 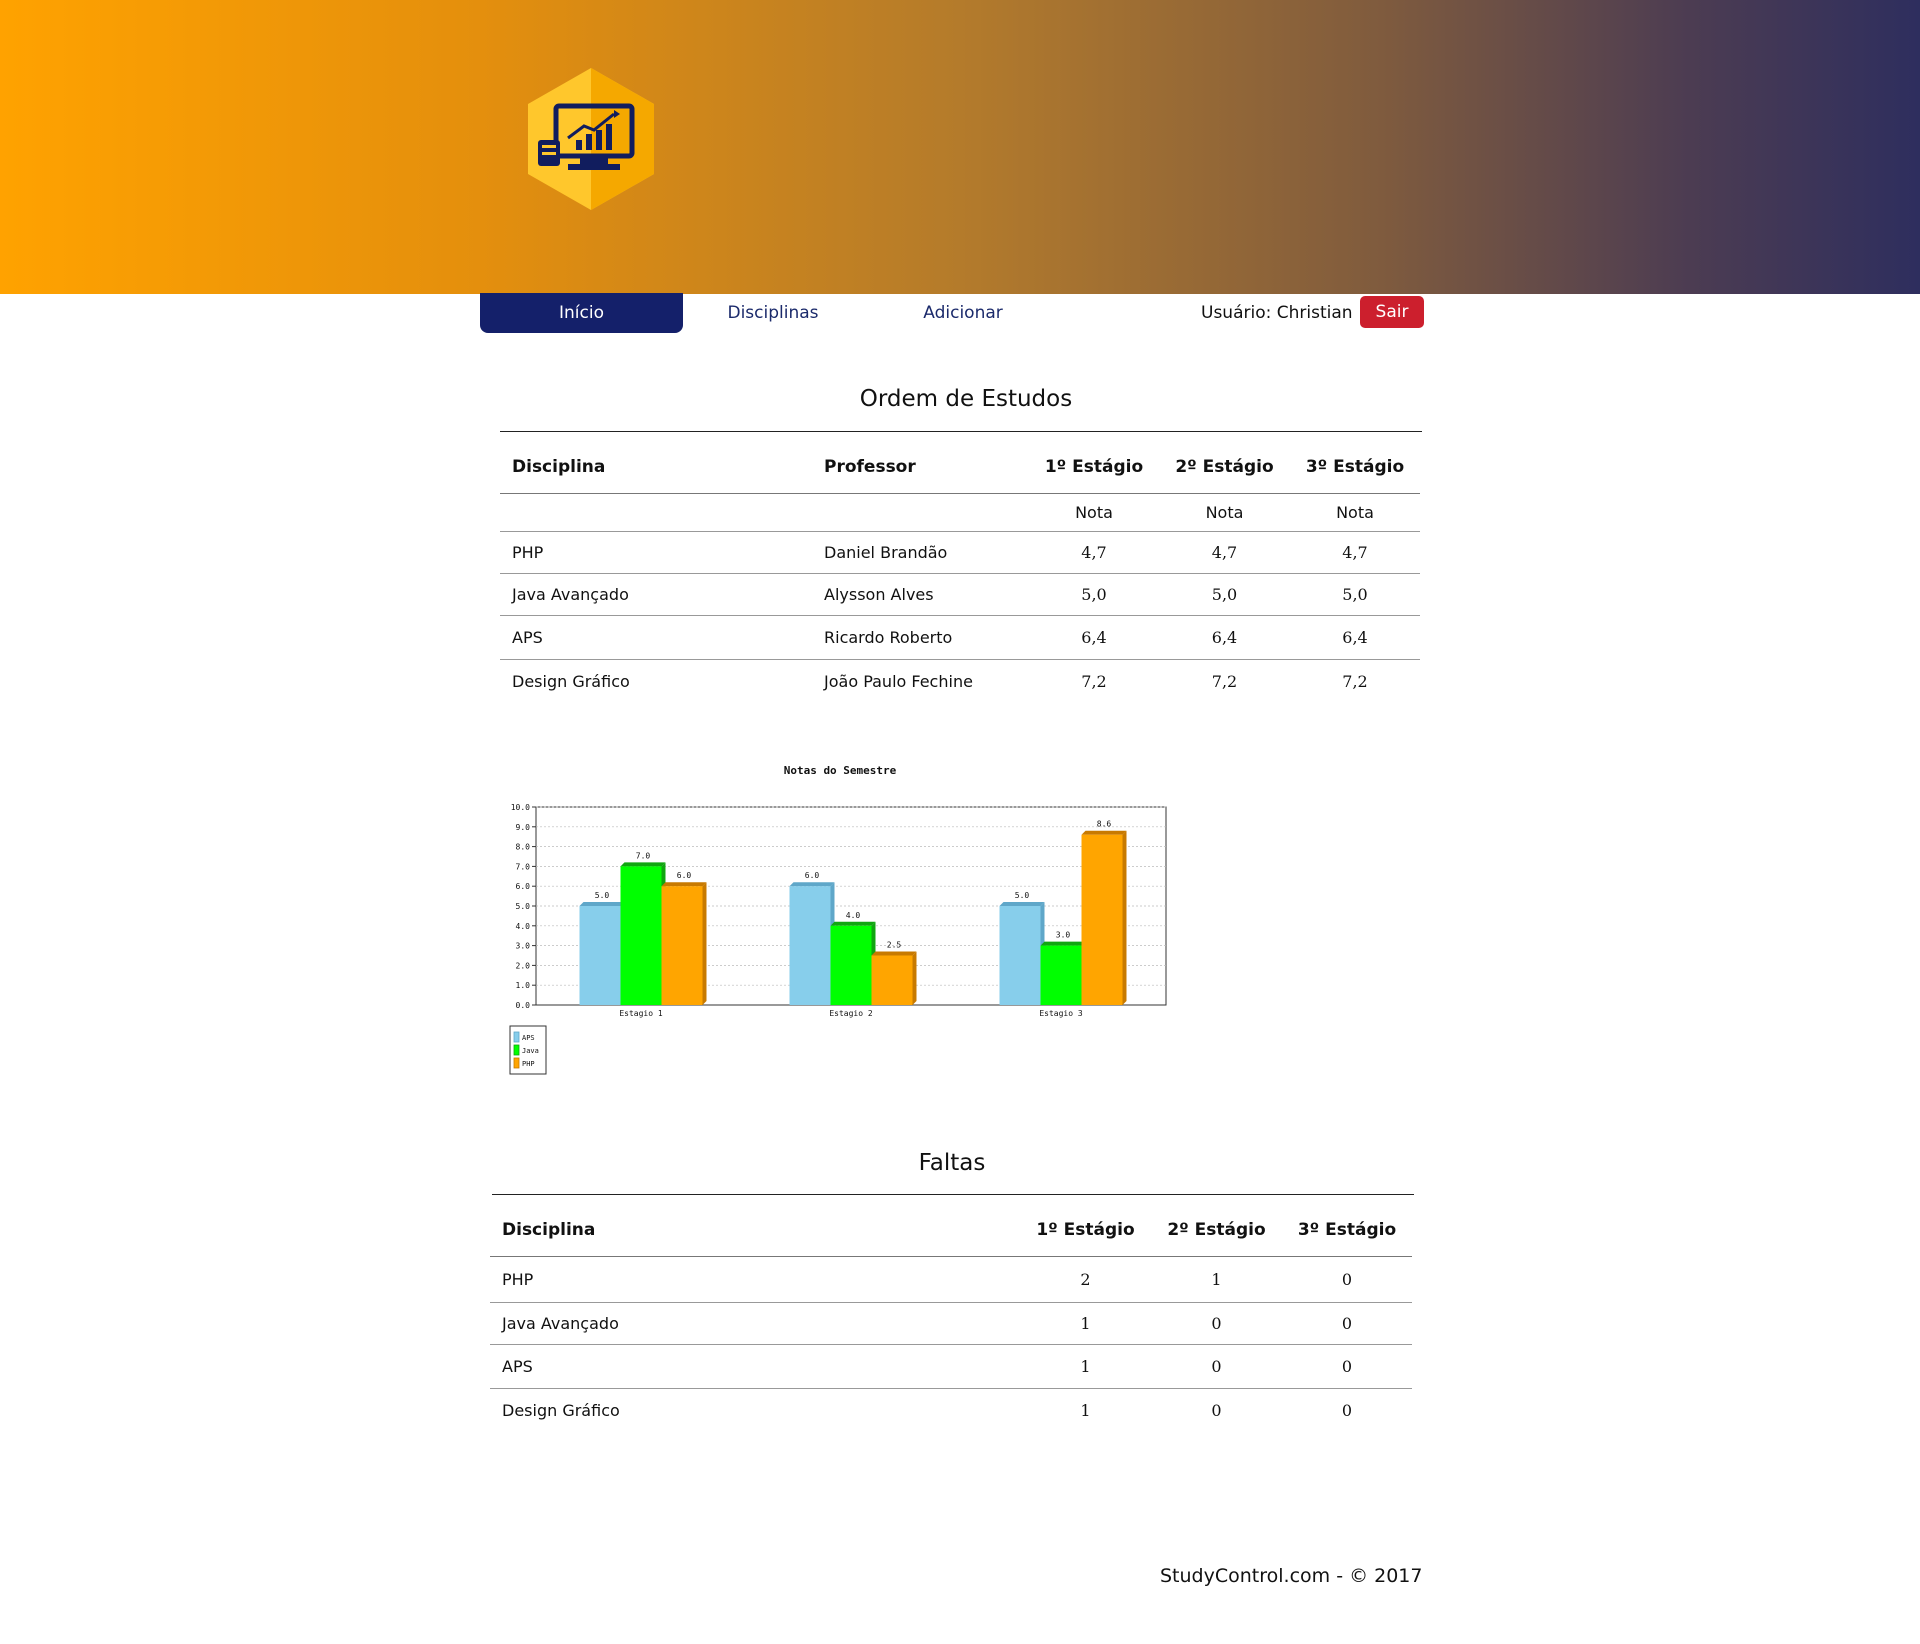 I want to click on y-tick-label: 8.0, so click(x=523, y=847).